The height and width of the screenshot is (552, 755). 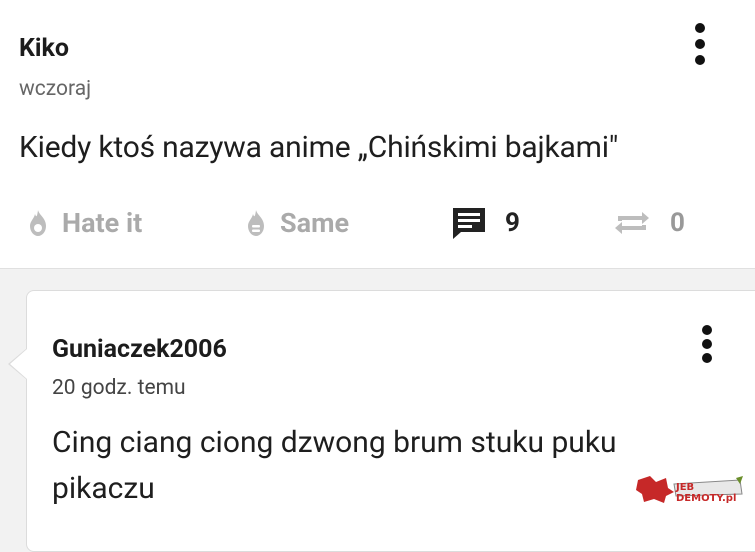 What do you see at coordinates (38, 223) in the screenshot?
I see `flame-icon` at bounding box center [38, 223].